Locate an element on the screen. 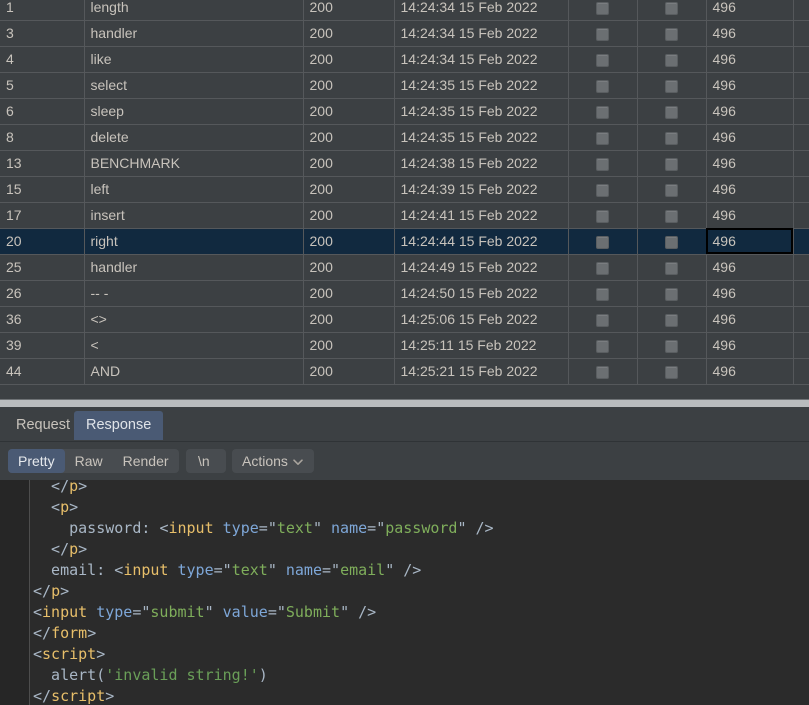 Image resolution: width=809 pixels, height=705 pixels. cell-number: 5 is located at coordinates (42, 85).